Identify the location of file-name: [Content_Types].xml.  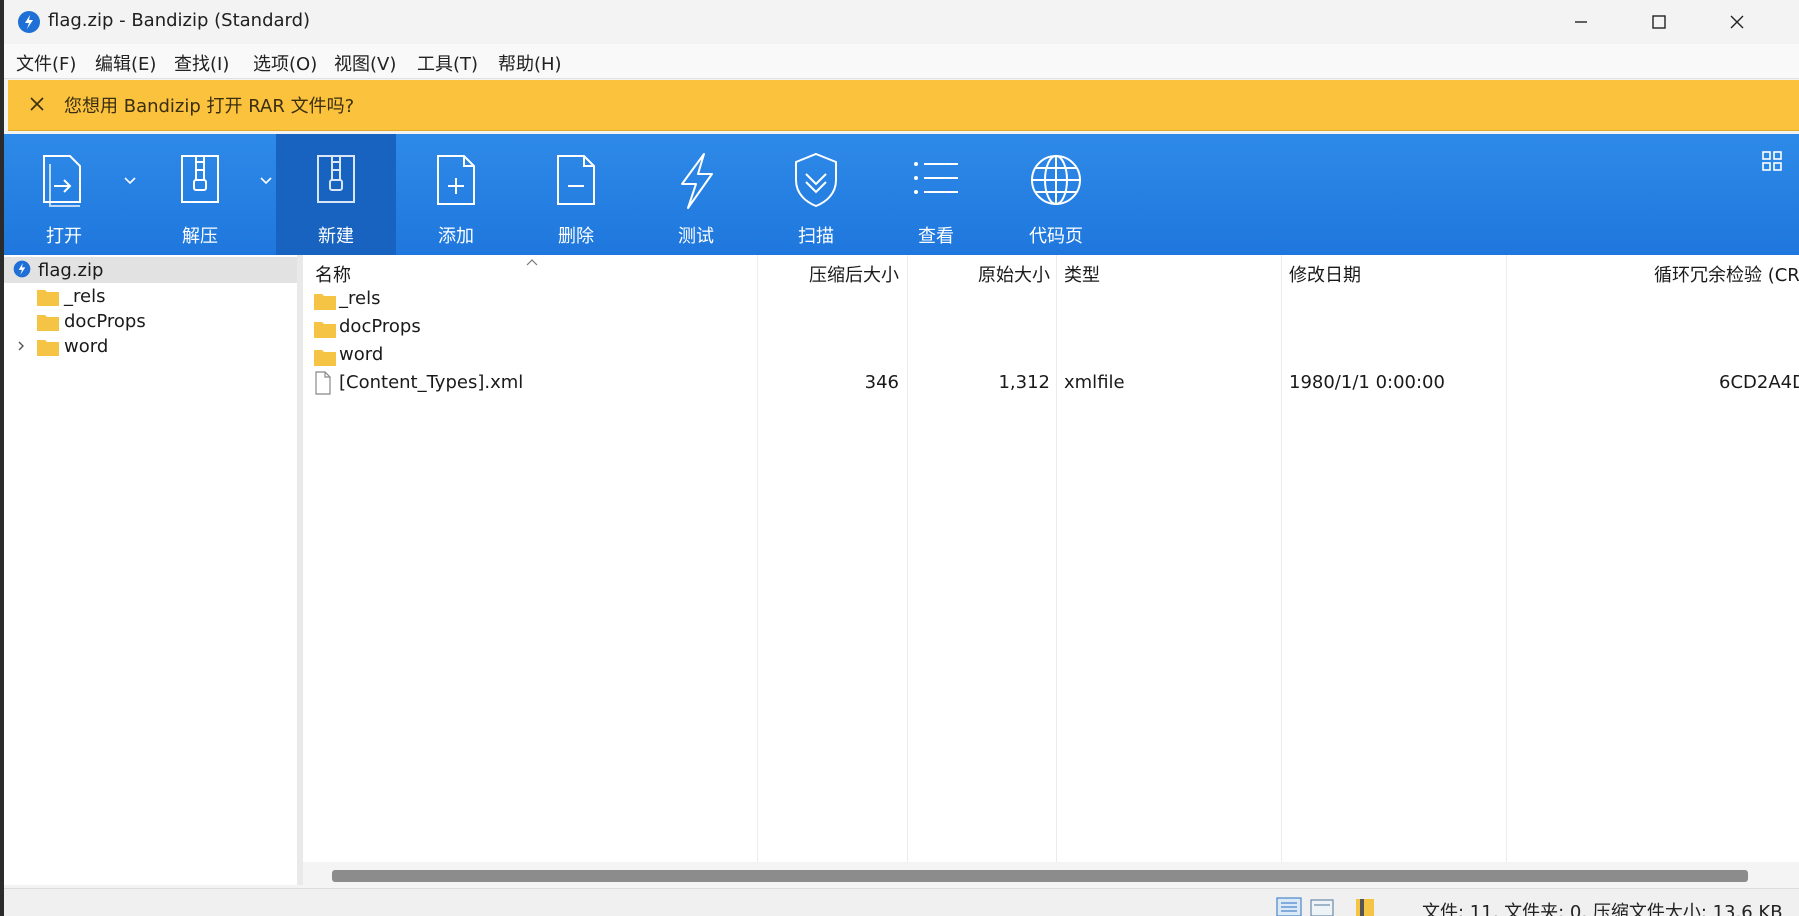
(431, 382).